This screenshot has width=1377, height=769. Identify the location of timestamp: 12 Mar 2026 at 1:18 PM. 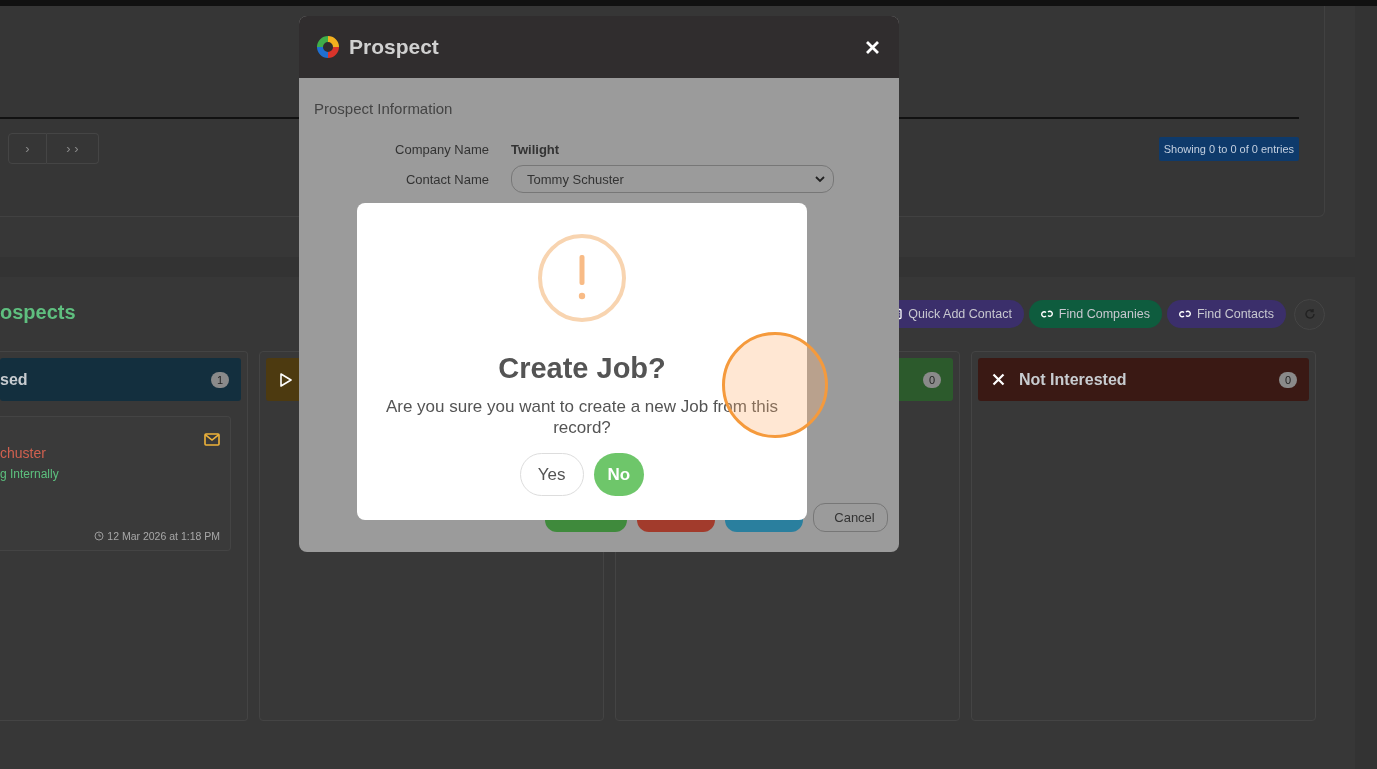
(163, 536).